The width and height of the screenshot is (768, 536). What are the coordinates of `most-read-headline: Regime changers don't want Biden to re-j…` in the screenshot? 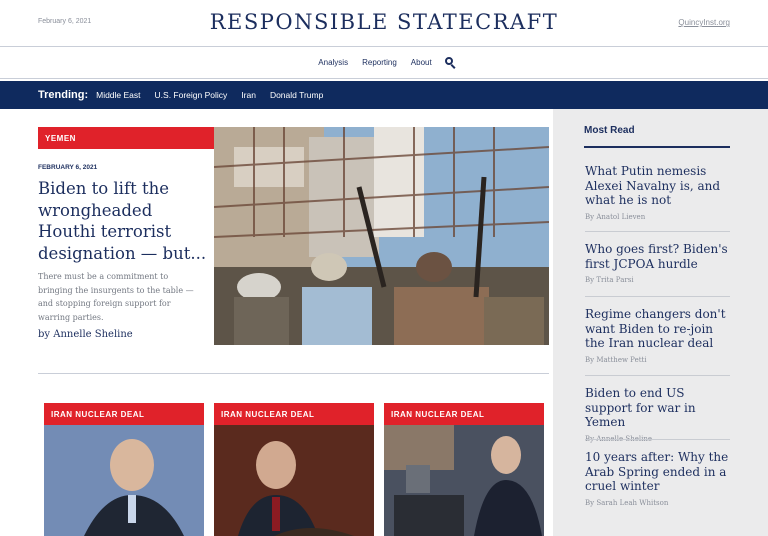 It's located at (657, 329).